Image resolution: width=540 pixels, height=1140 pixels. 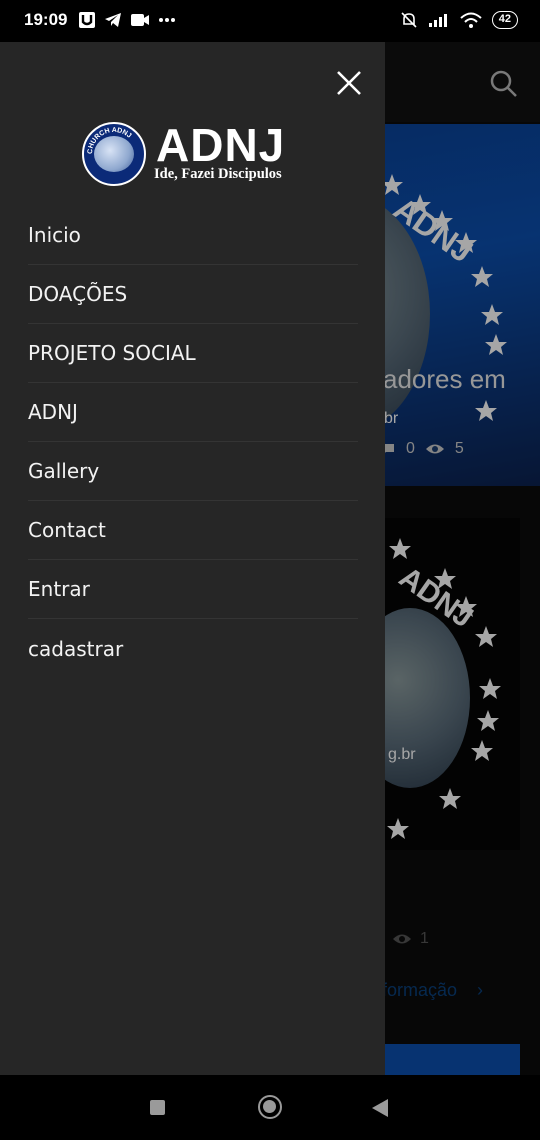 What do you see at coordinates (87, 20) in the screenshot?
I see `u-app-icon` at bounding box center [87, 20].